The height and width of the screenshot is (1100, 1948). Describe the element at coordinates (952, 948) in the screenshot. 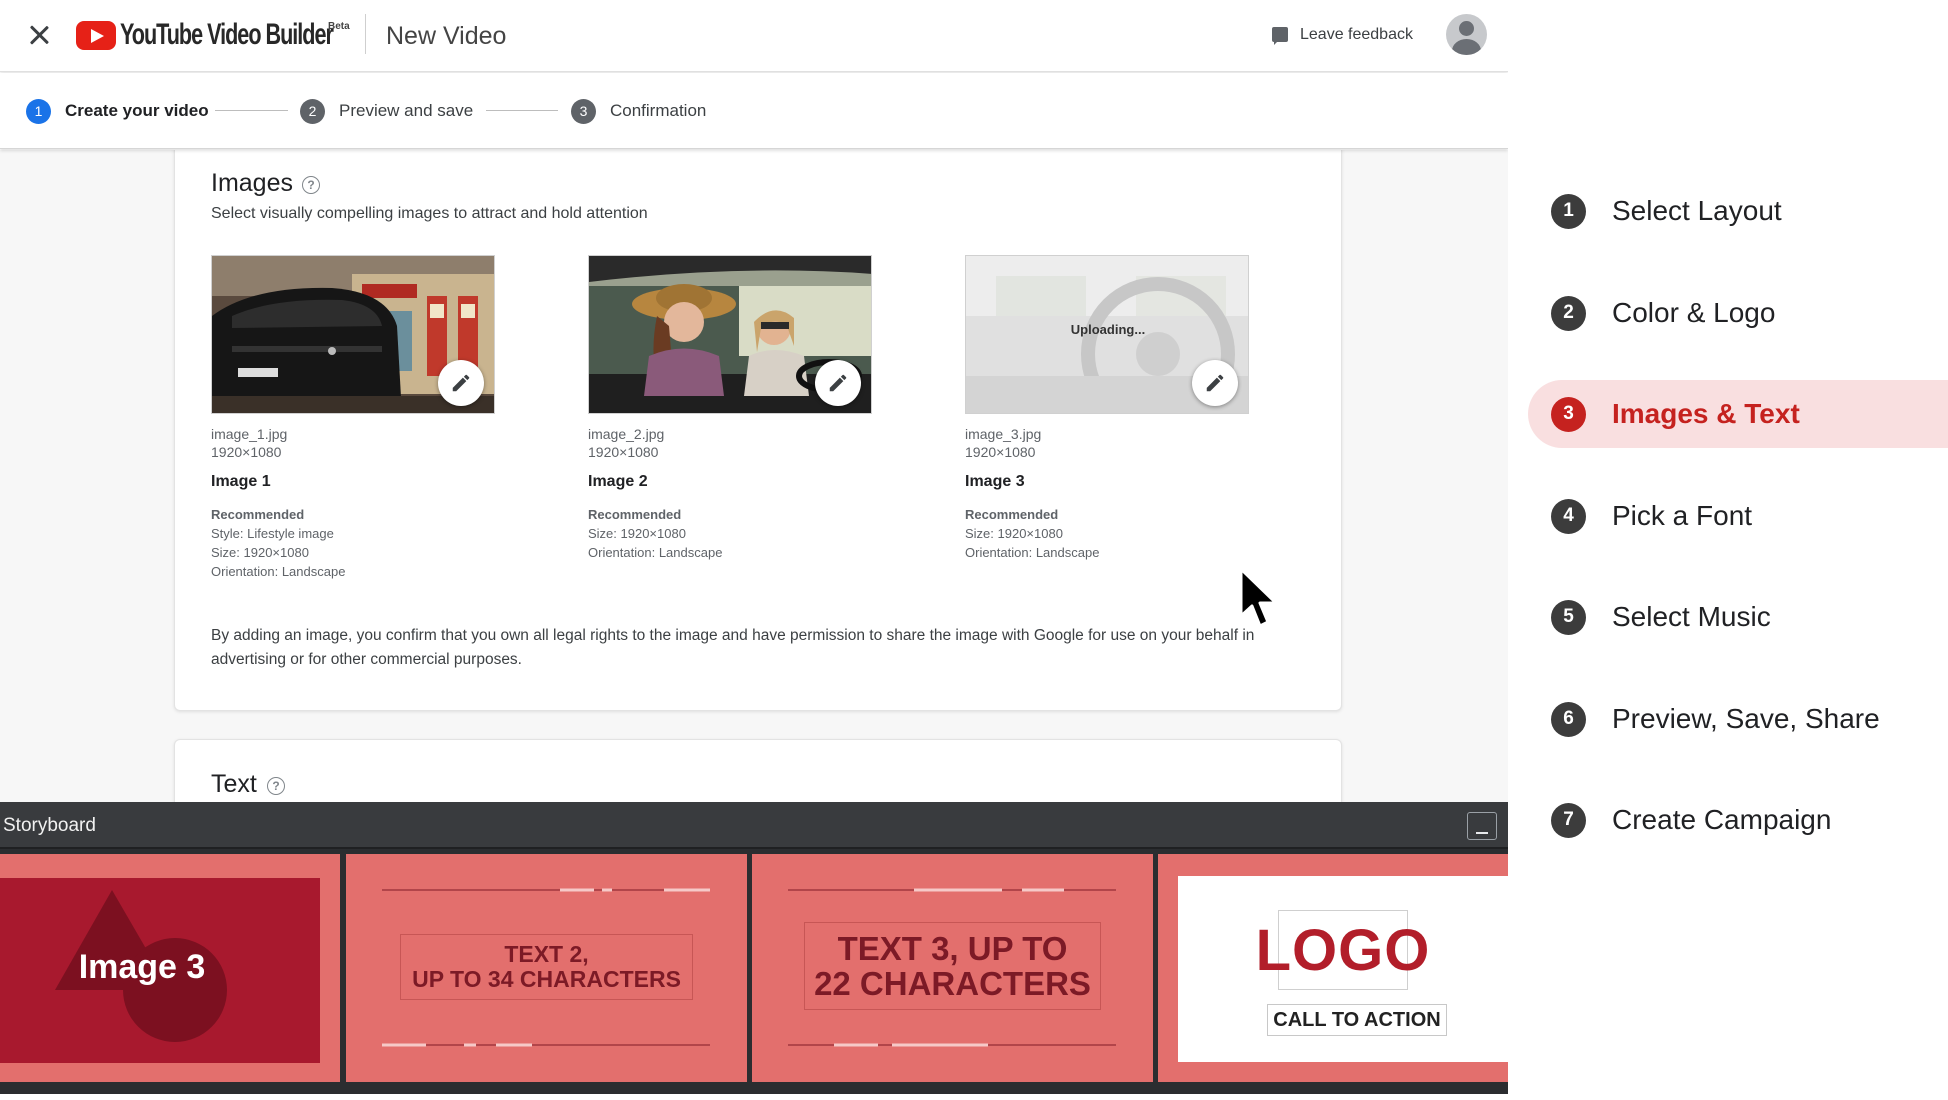

I see `text-3-line-1: TEXT 3, UP TO` at that location.